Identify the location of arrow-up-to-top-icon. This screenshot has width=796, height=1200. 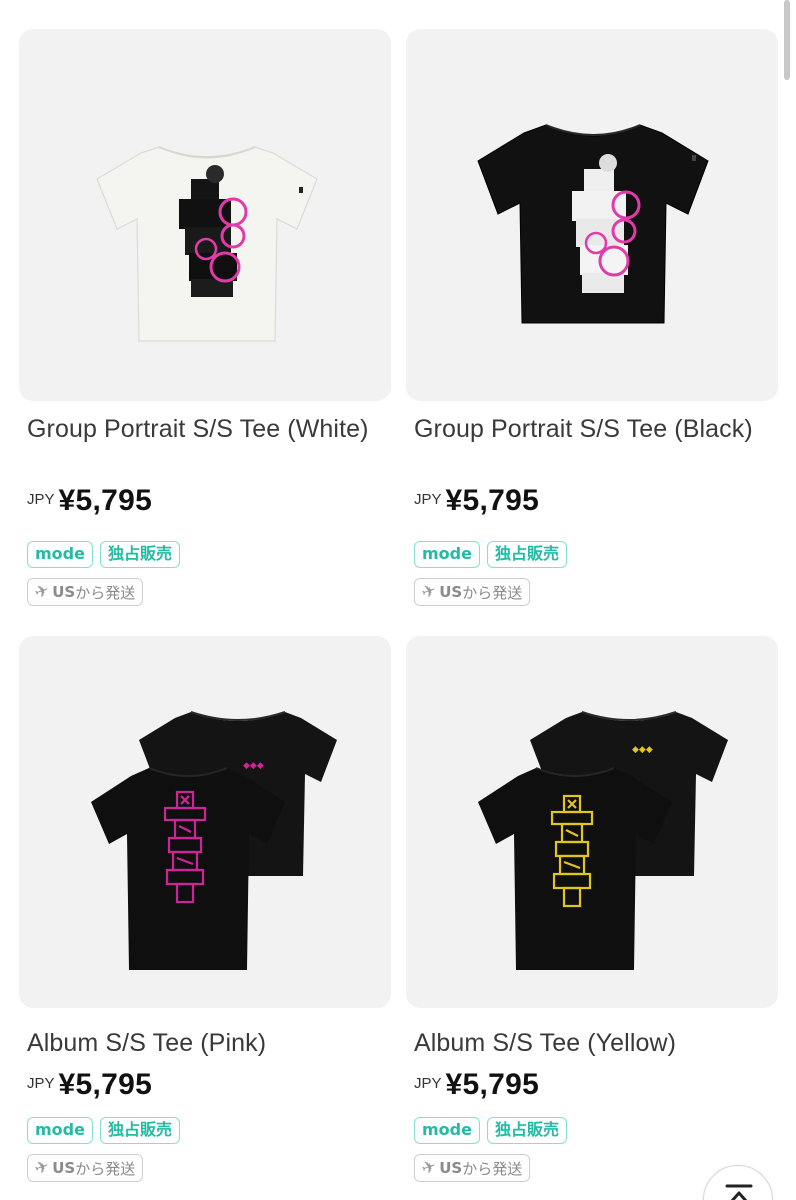
(739, 1192).